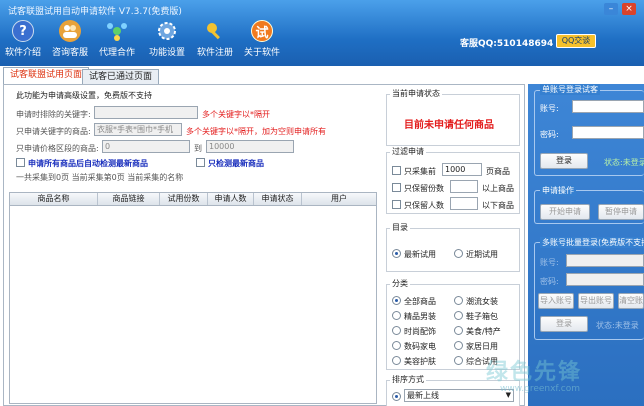 This screenshot has height=406, width=644. What do you see at coordinates (70, 31) in the screenshot?
I see `people-icon` at bounding box center [70, 31].